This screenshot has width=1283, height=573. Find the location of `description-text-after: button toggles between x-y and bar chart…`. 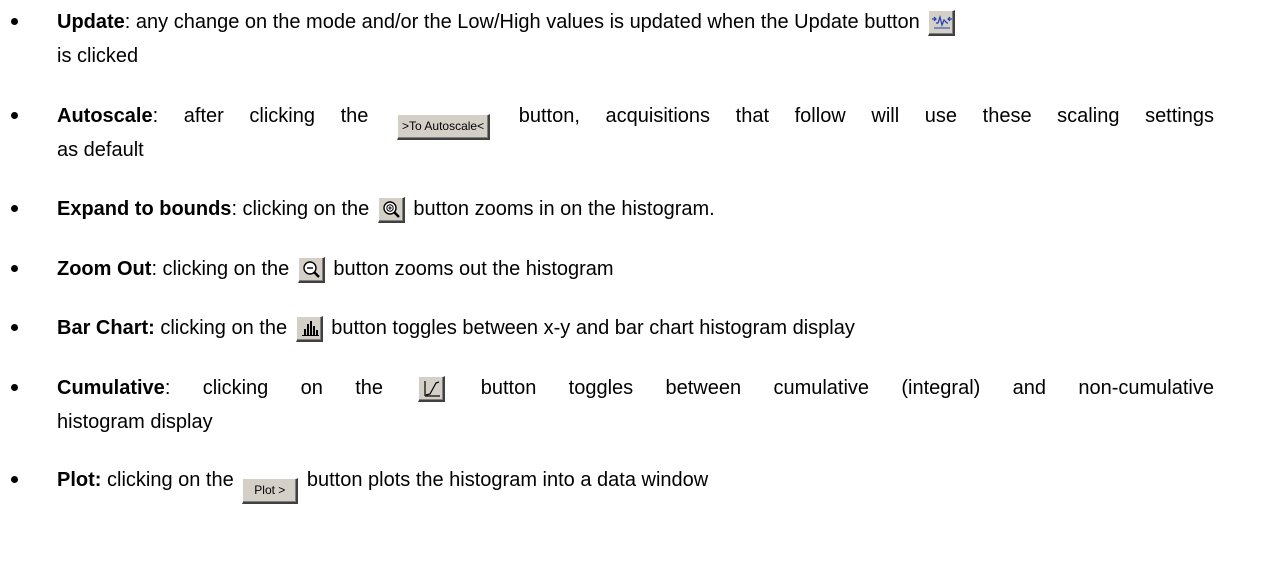

description-text-after: button toggles between x-y and bar chart… is located at coordinates (593, 328).